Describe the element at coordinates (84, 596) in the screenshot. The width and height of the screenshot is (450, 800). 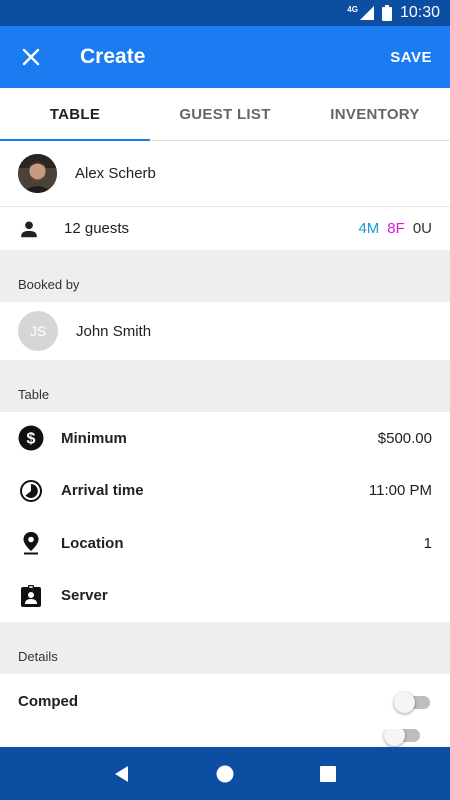
I see `server-label: Server` at that location.